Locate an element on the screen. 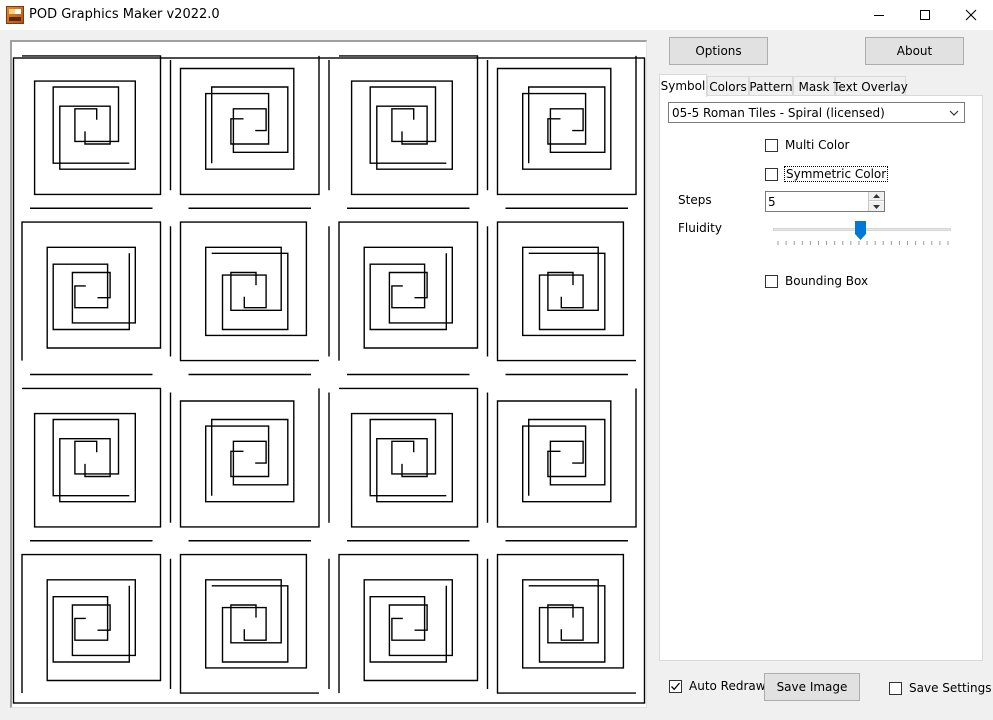 The height and width of the screenshot is (720, 993). tab-colors: Colors is located at coordinates (728, 86).